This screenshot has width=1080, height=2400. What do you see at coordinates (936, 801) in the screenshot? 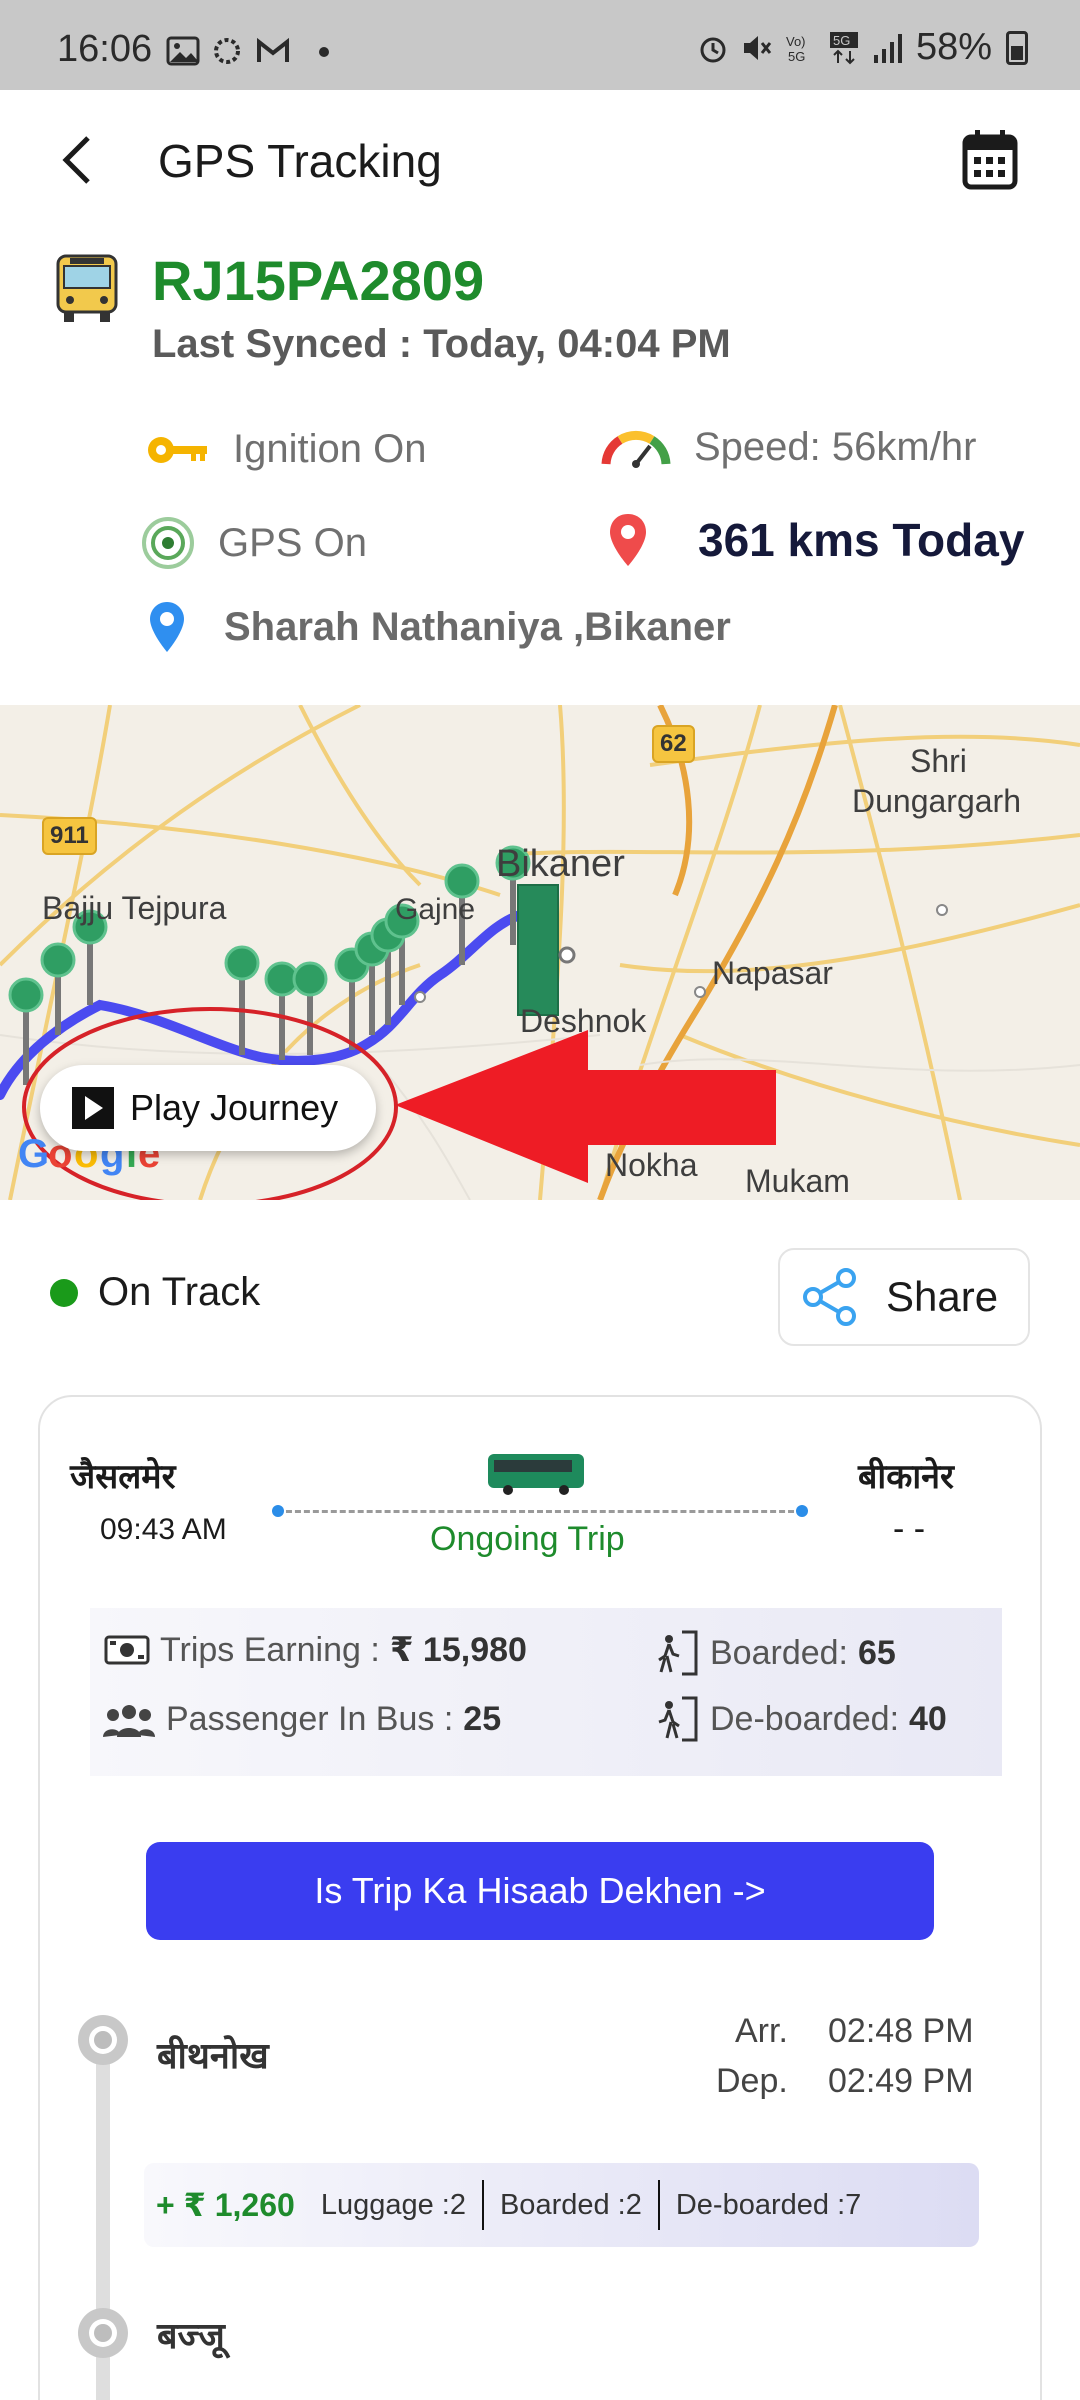
I see `map-label-dungargarh: Dungargarh` at bounding box center [936, 801].